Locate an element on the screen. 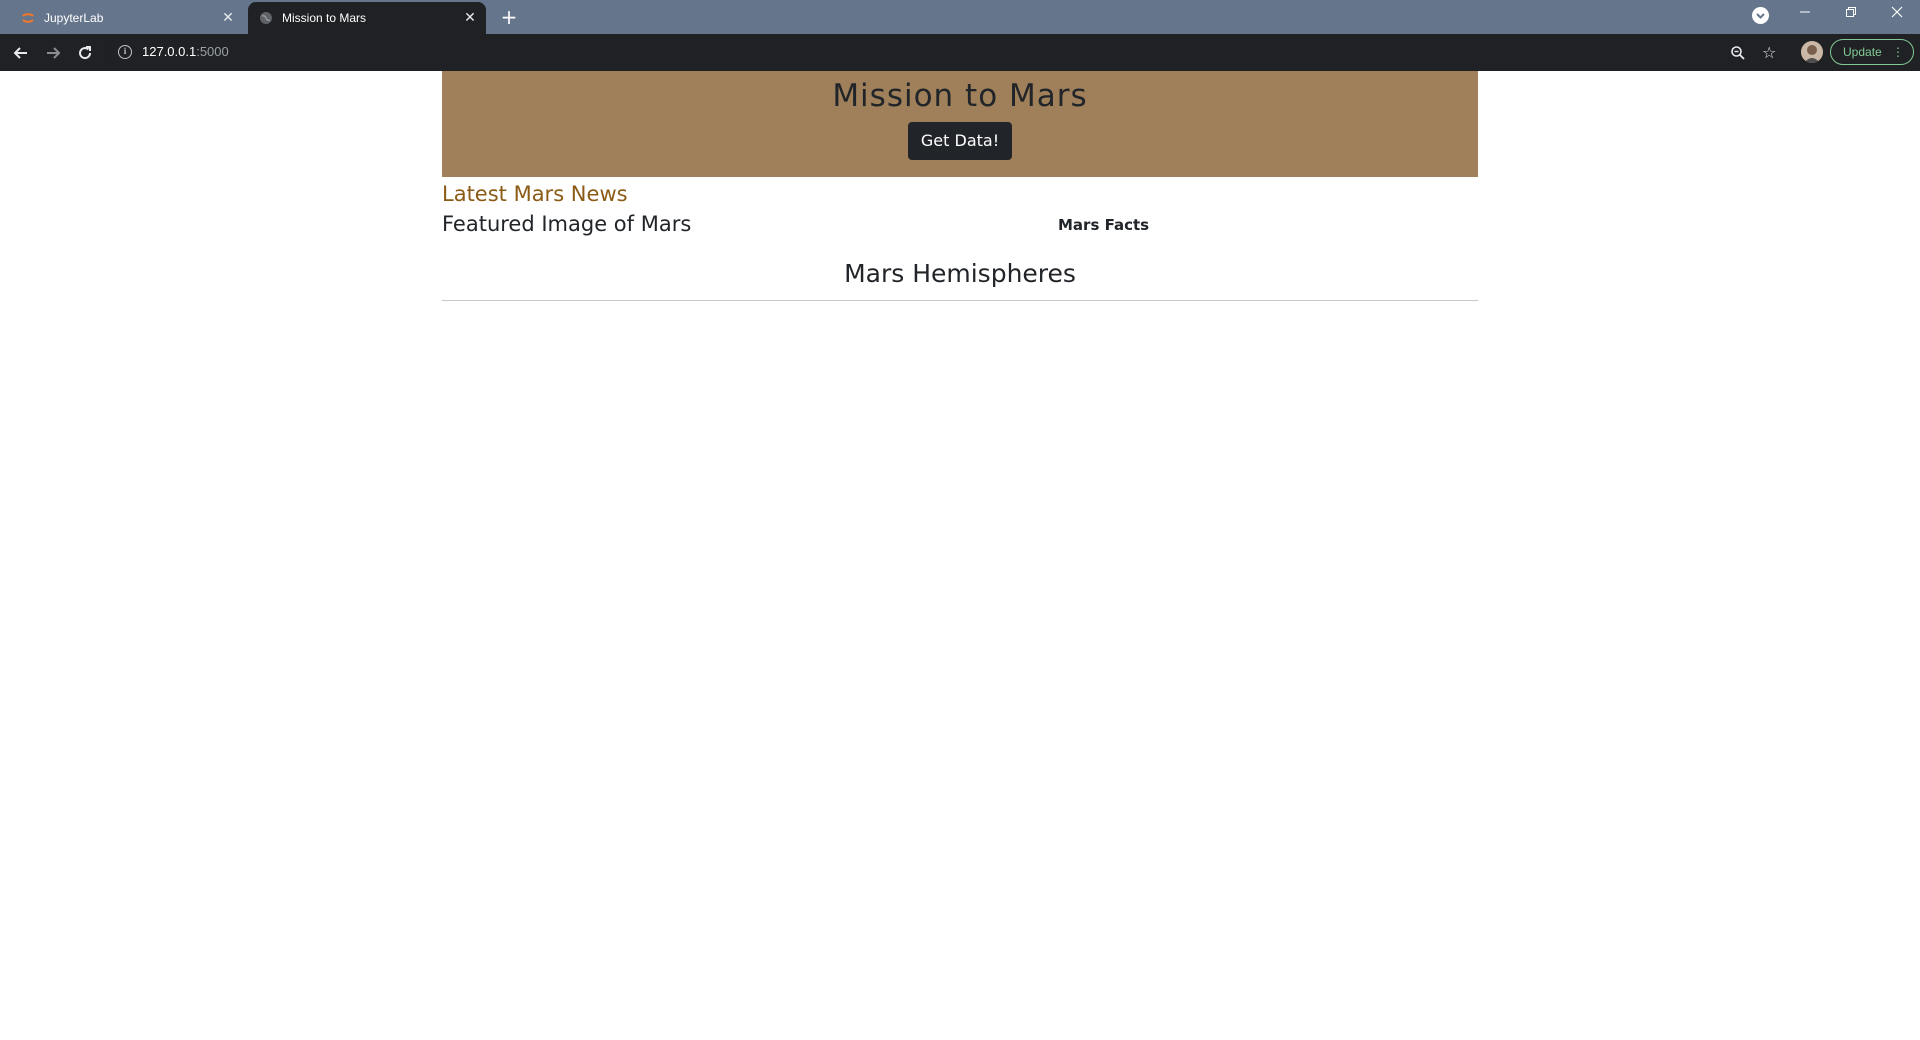 The height and width of the screenshot is (1040, 1920). featured-image-section: Featured Image of Mars is located at coordinates (750, 224).